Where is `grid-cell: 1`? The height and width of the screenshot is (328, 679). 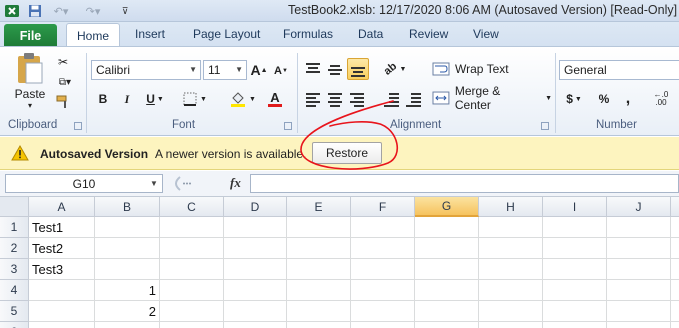 grid-cell: 1 is located at coordinates (127, 290).